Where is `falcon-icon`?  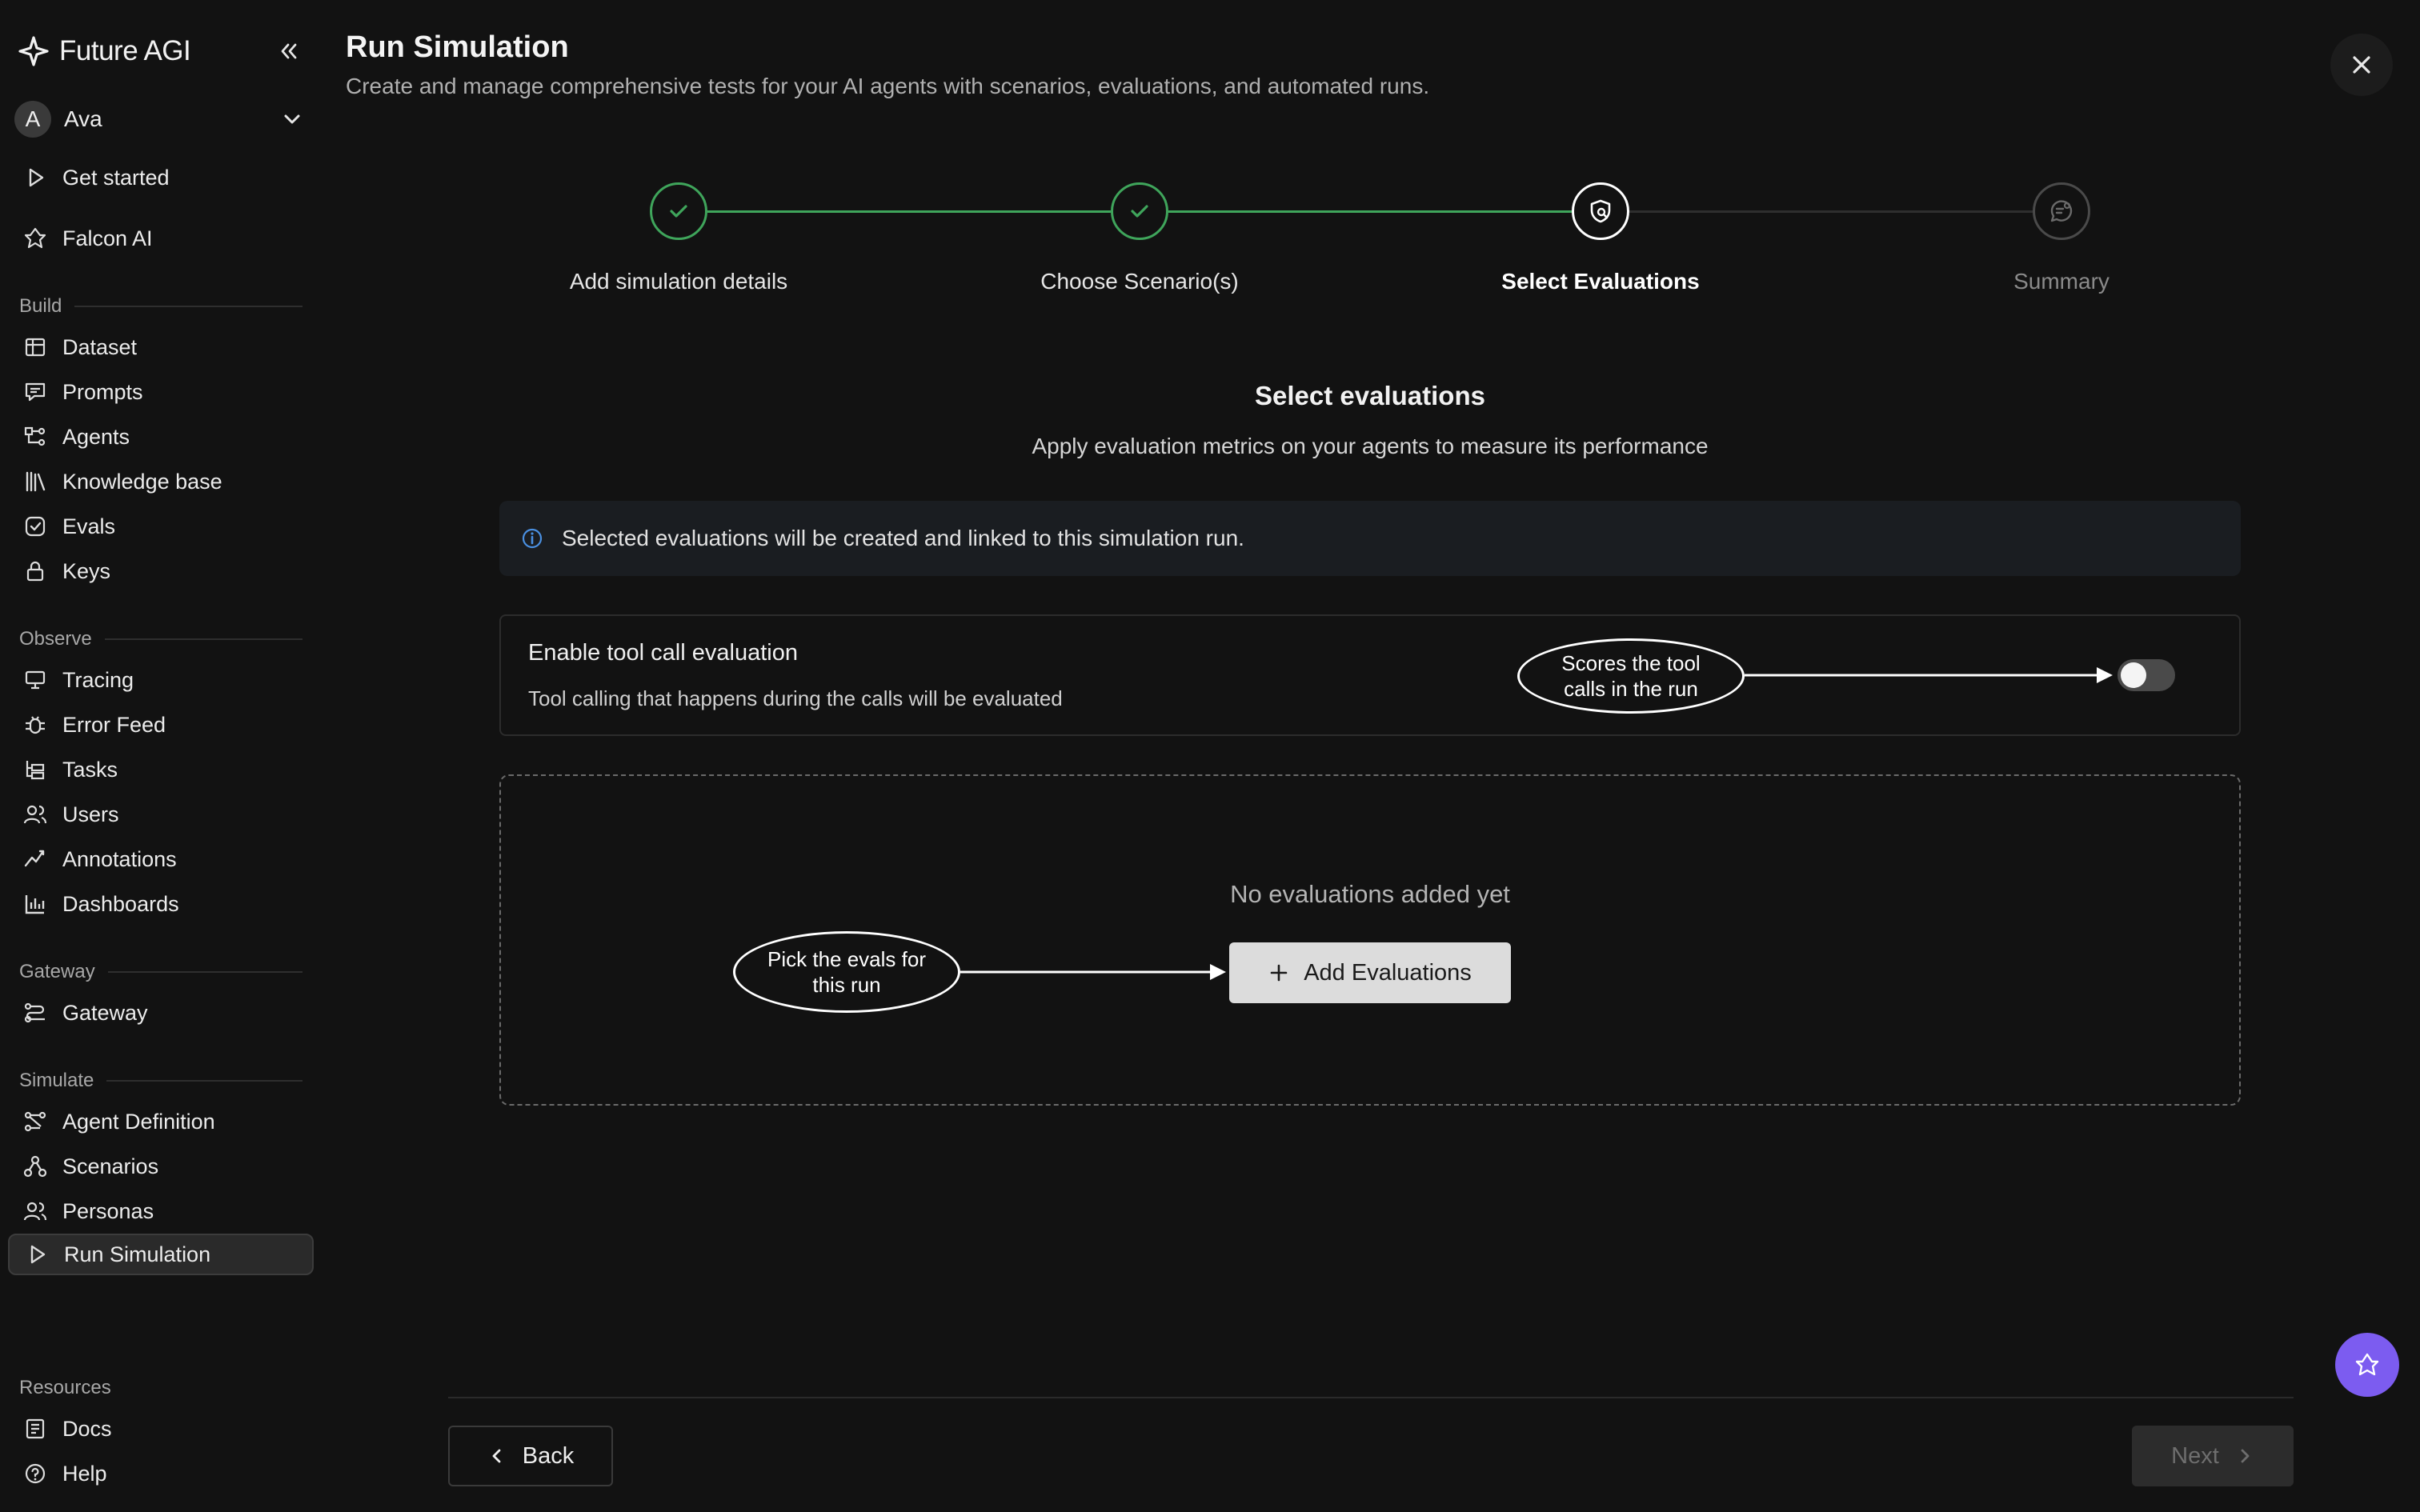
falcon-icon is located at coordinates (2367, 1364).